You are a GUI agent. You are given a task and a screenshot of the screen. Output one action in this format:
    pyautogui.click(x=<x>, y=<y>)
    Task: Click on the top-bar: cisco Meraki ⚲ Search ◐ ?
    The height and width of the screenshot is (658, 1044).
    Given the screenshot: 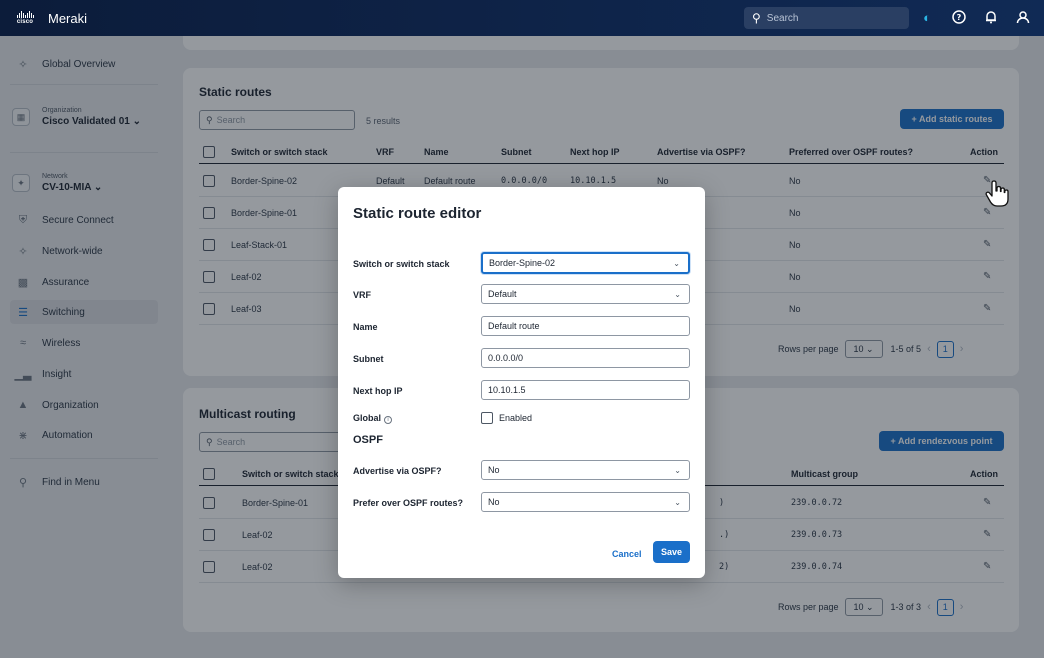 What is the action you would take?
    pyautogui.click(x=522, y=18)
    